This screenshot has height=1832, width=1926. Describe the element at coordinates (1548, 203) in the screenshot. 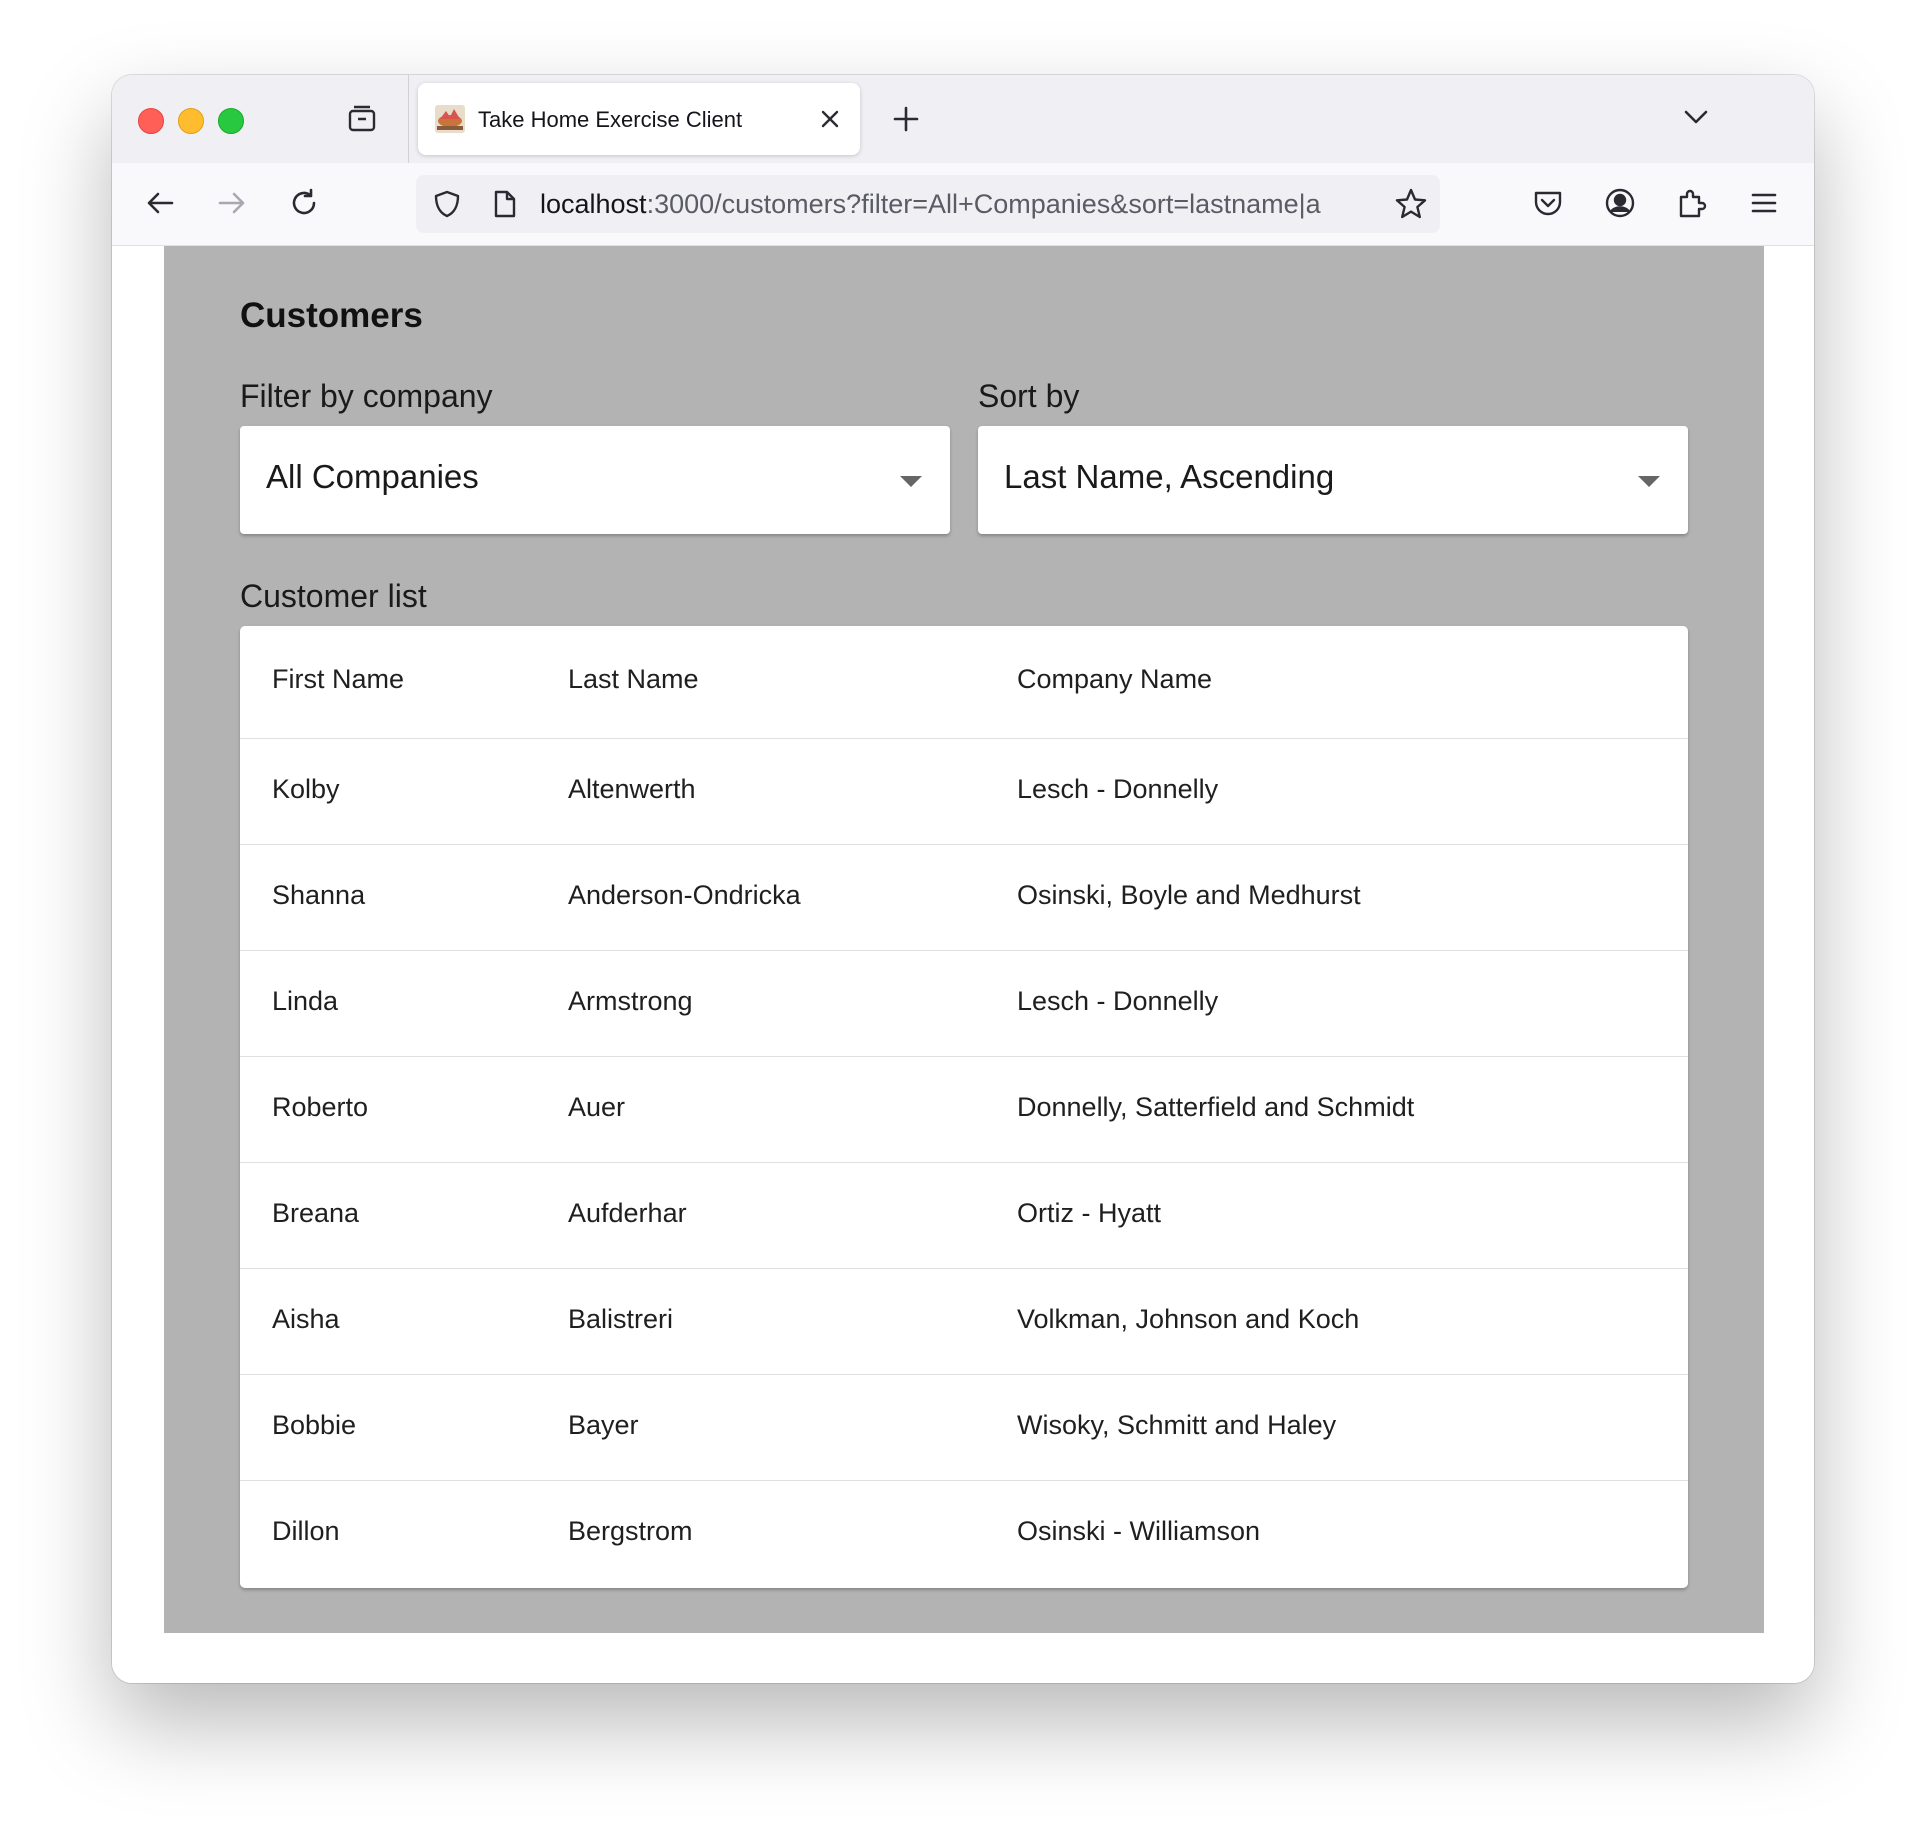

I see `pocket-icon` at that location.